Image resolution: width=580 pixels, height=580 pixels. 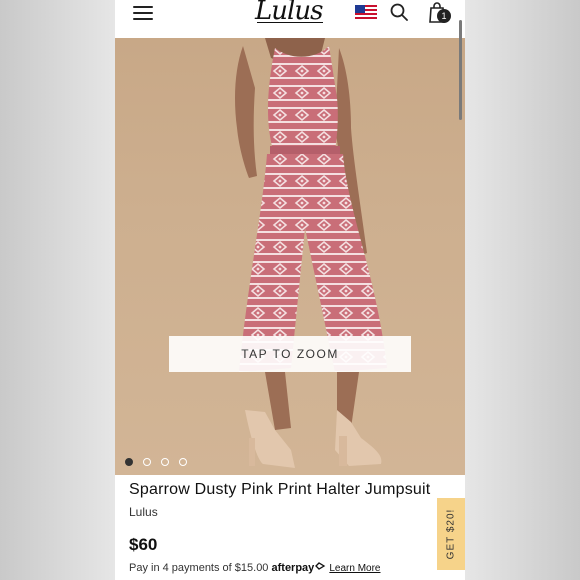 I want to click on carousel-indicators, so click(x=156, y=462).